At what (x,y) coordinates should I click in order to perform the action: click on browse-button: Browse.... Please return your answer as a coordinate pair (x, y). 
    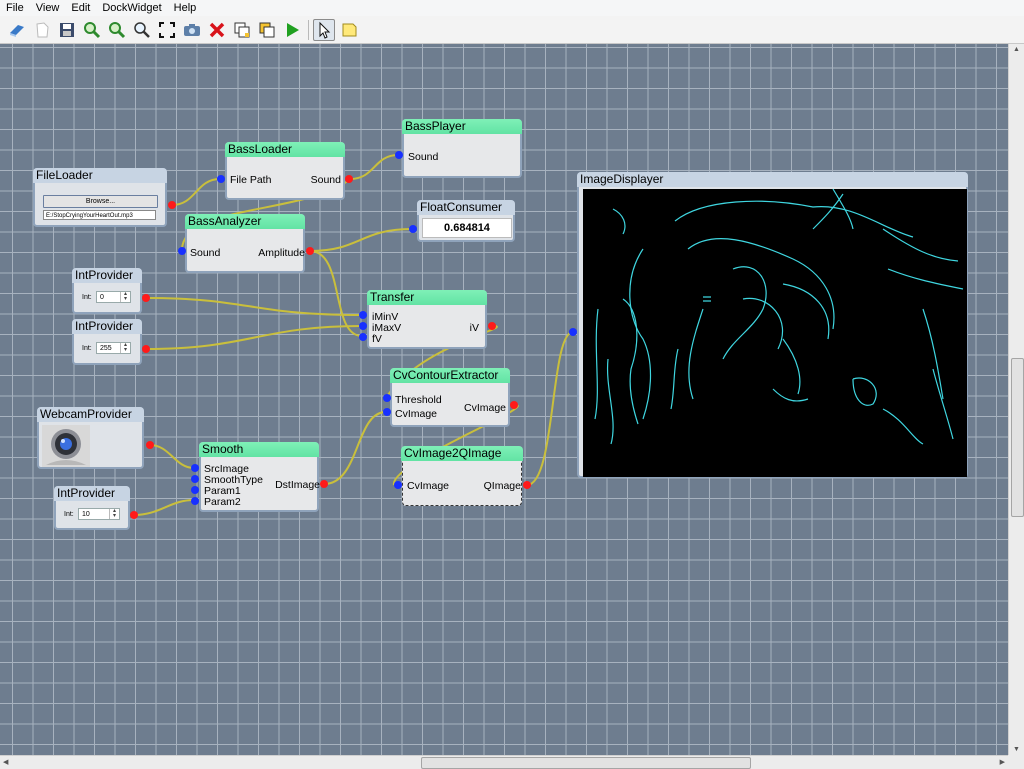
    Looking at the image, I should click on (100, 201).